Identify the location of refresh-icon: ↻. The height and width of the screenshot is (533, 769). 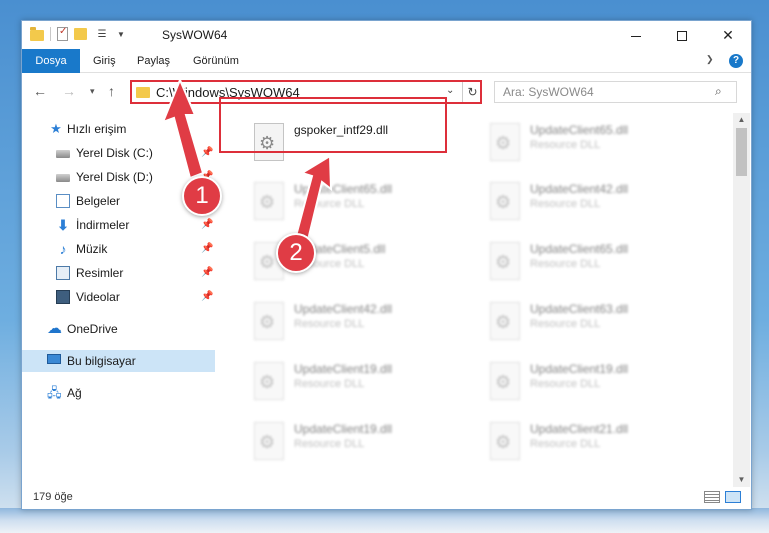
(472, 92).